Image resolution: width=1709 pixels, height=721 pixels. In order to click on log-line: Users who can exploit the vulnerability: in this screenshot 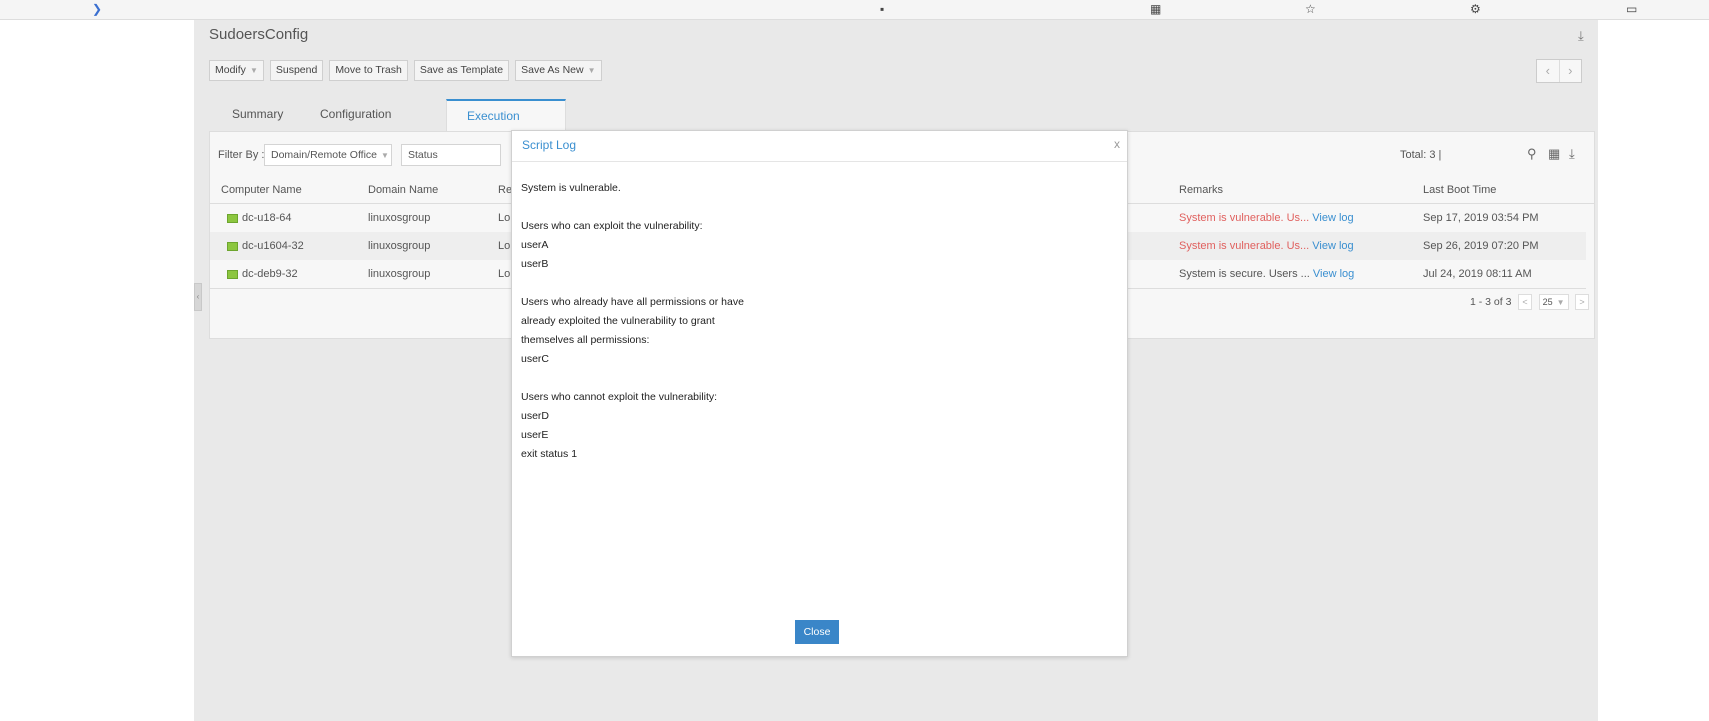, I will do `click(612, 226)`.